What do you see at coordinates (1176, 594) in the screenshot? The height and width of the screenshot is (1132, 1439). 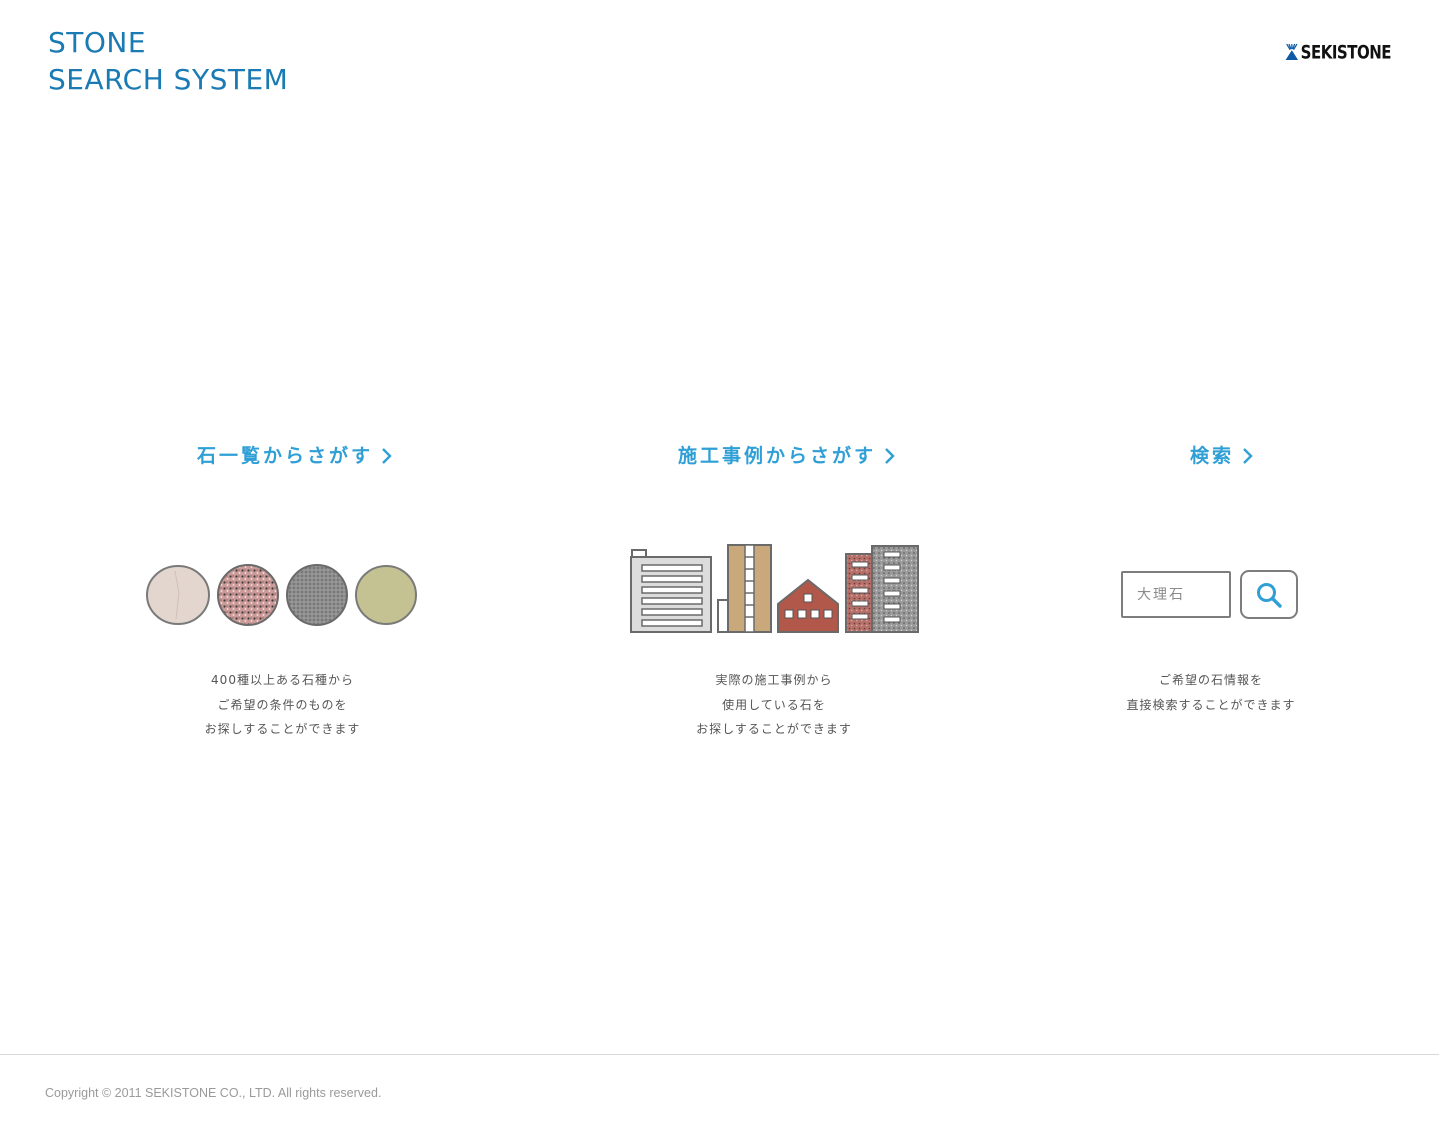 I see `search-input` at bounding box center [1176, 594].